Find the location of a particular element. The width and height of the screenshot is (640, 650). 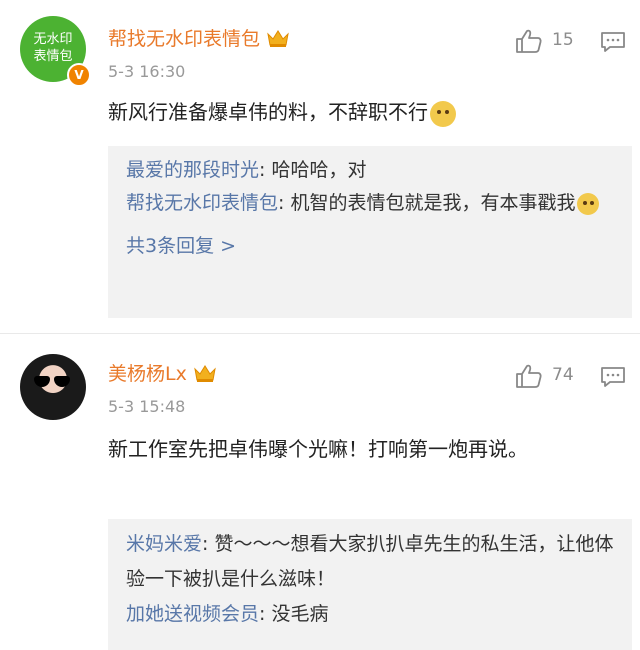

reply-text: 哈哈哈，对 is located at coordinates (319, 170).